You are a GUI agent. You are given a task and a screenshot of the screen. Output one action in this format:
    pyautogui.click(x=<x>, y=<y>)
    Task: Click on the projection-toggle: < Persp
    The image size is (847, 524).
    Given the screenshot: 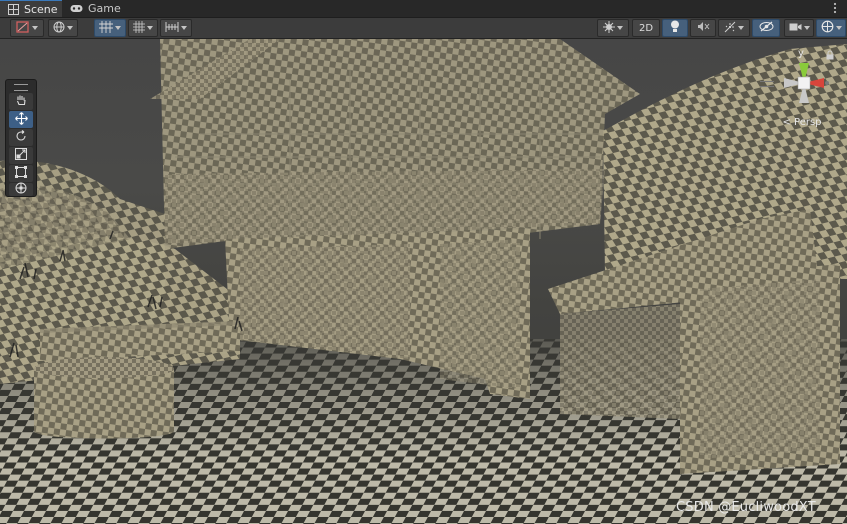 What is the action you would take?
    pyautogui.click(x=802, y=122)
    